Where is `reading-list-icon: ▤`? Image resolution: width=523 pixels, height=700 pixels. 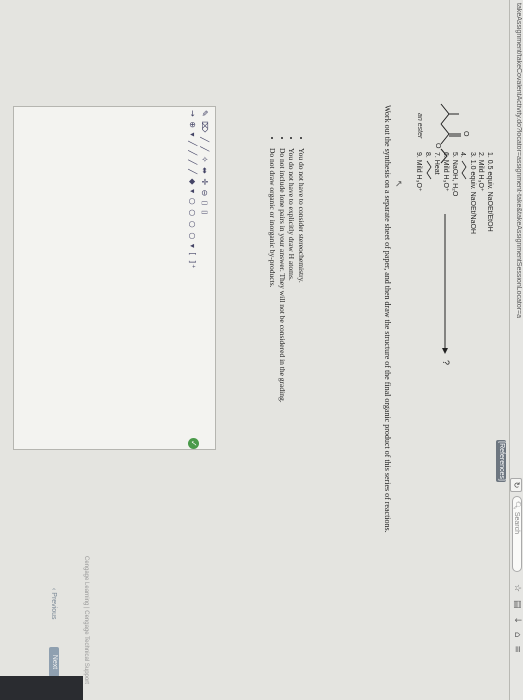
reading-list-icon: ▤ is located at coordinates (517, 604).